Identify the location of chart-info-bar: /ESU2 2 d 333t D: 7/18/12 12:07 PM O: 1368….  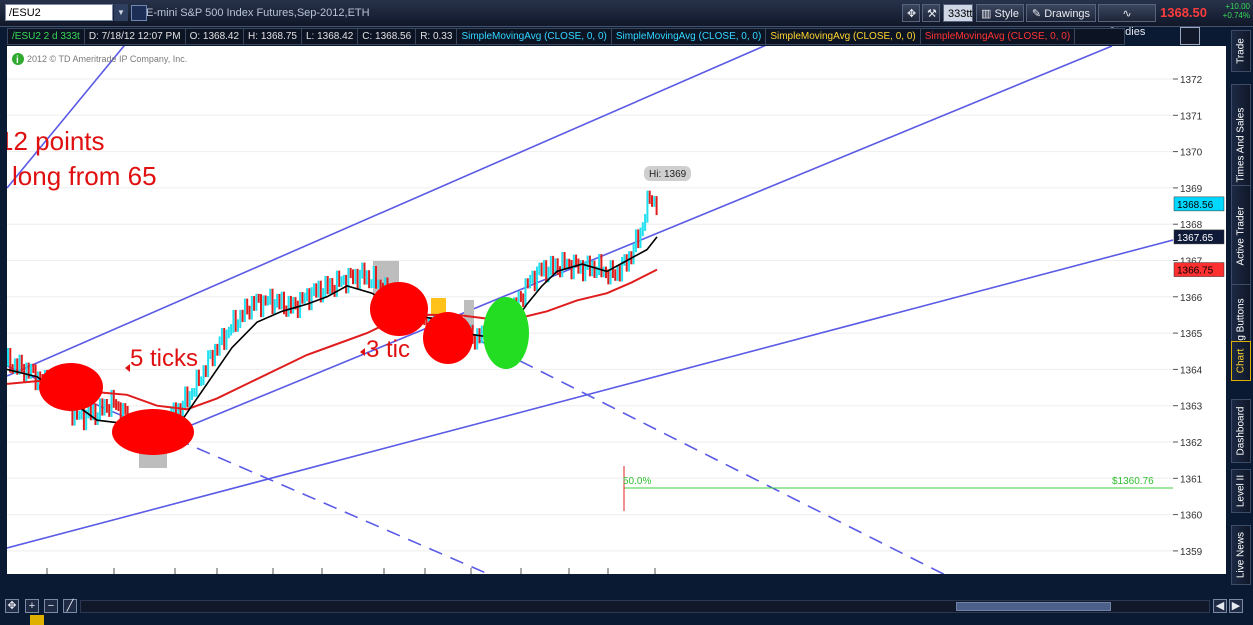
(566, 36).